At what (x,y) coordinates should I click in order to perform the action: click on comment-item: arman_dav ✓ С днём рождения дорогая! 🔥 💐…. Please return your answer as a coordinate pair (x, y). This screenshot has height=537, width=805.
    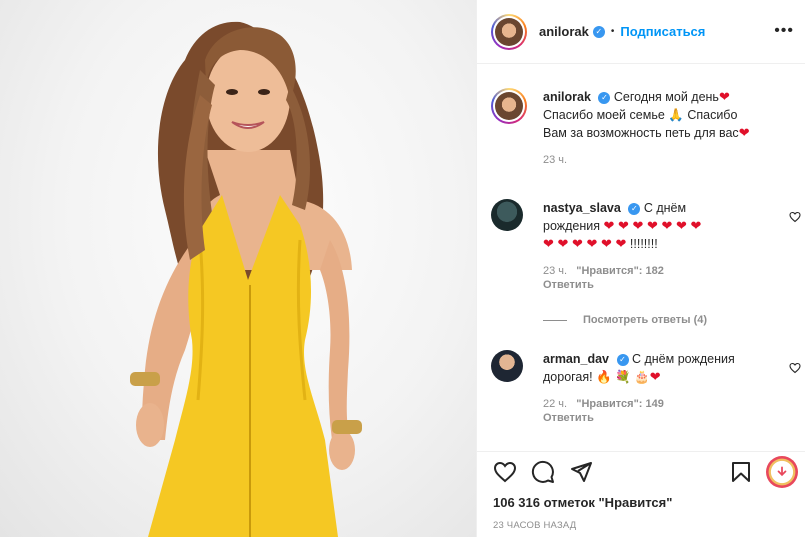
    Looking at the image, I should click on (646, 387).